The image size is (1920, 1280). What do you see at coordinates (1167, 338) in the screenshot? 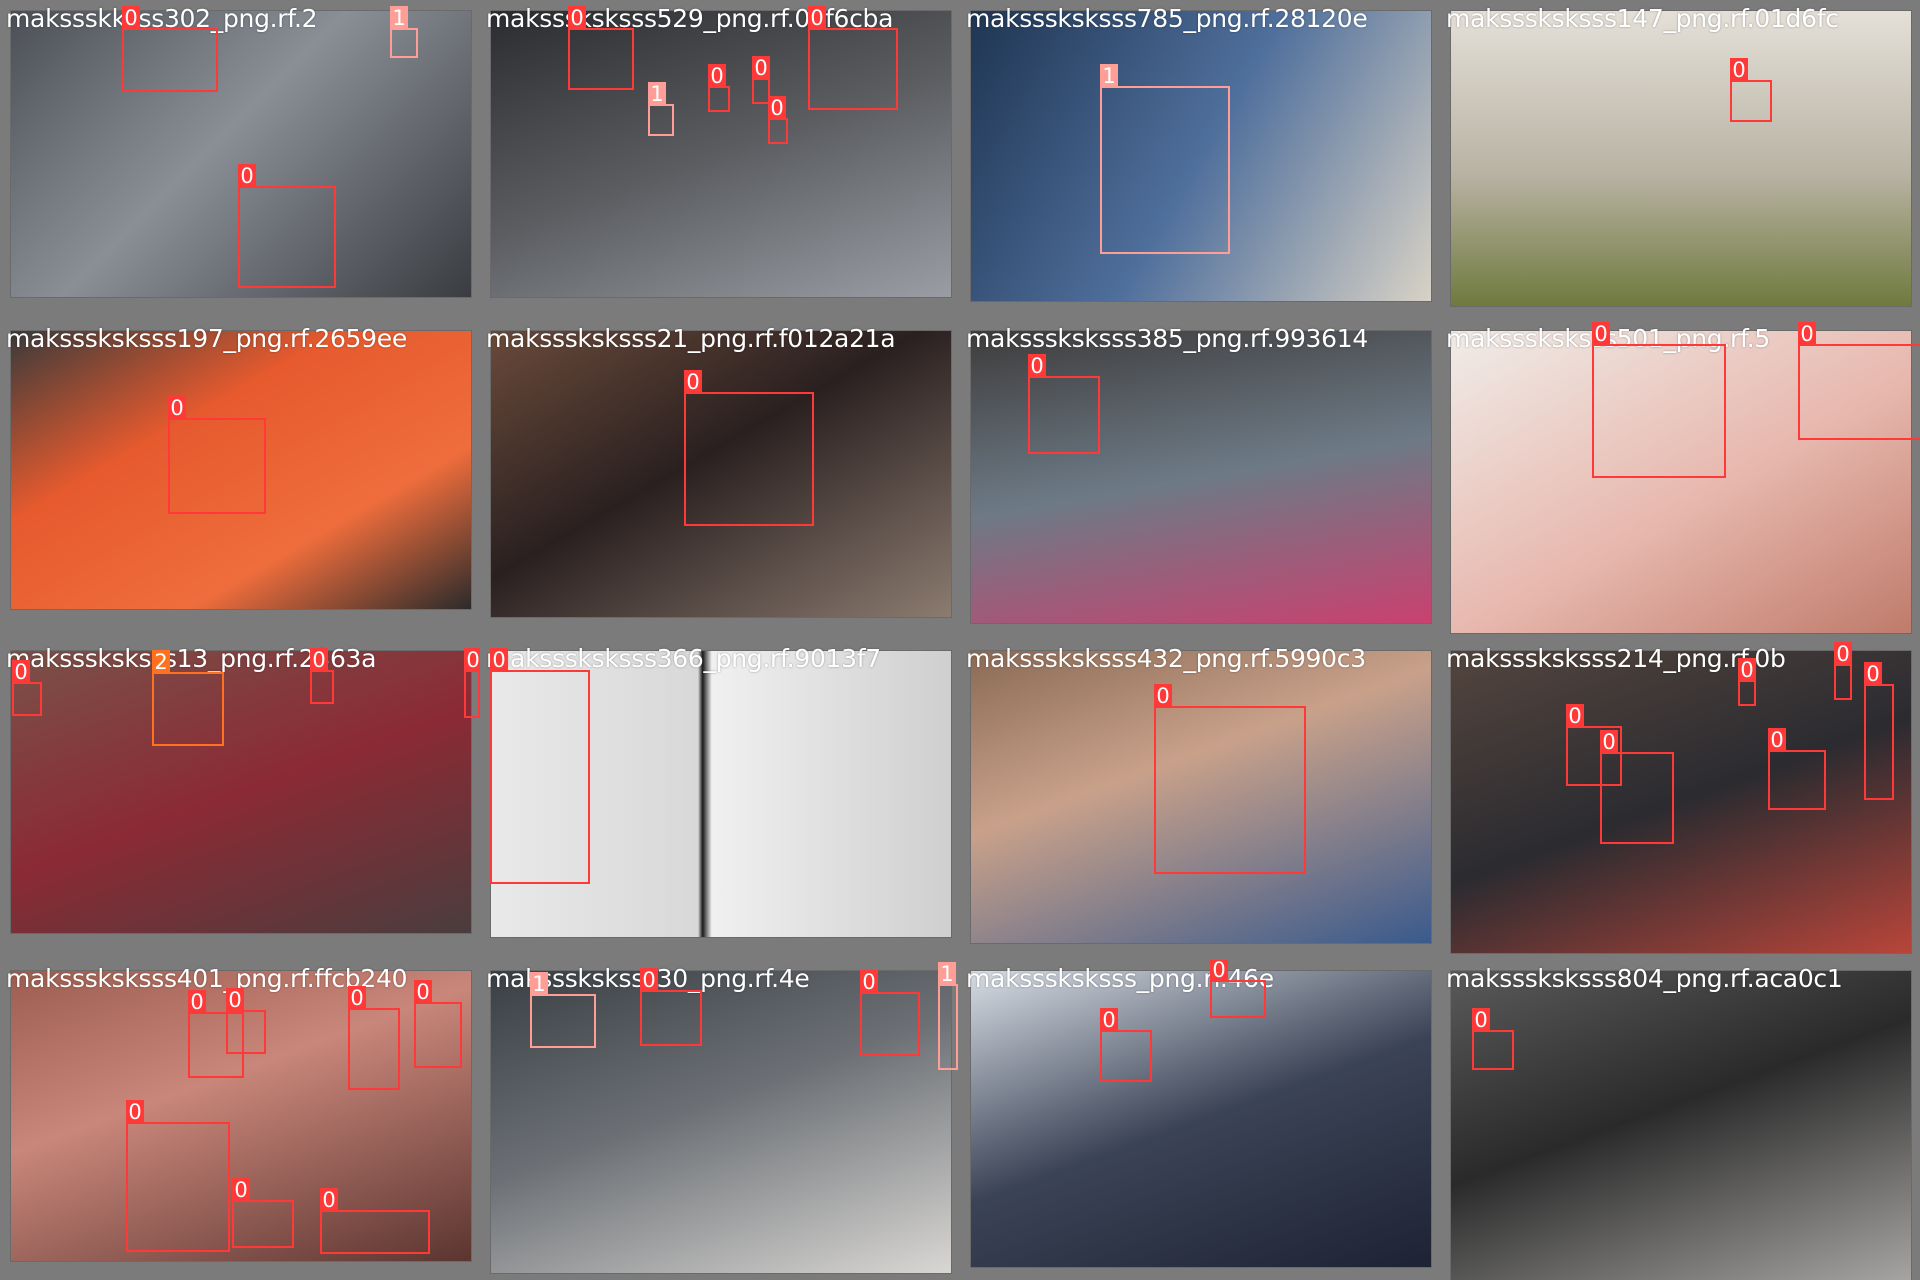
I see `tile-filename: maksssksksss385_png.rf.993614` at bounding box center [1167, 338].